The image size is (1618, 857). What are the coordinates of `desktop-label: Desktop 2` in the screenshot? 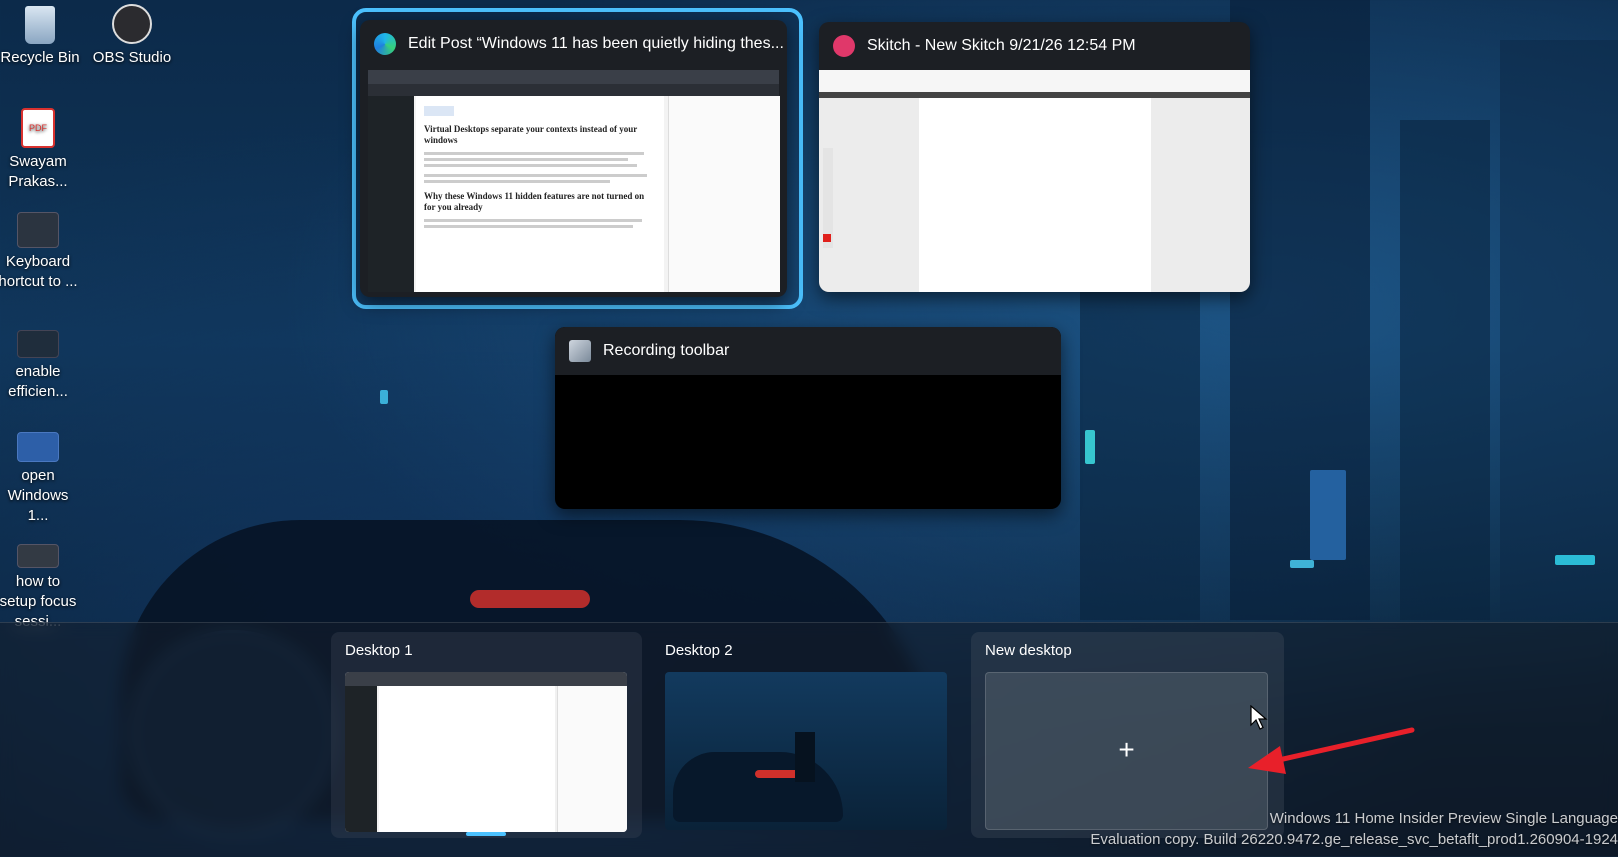 It's located at (699, 650).